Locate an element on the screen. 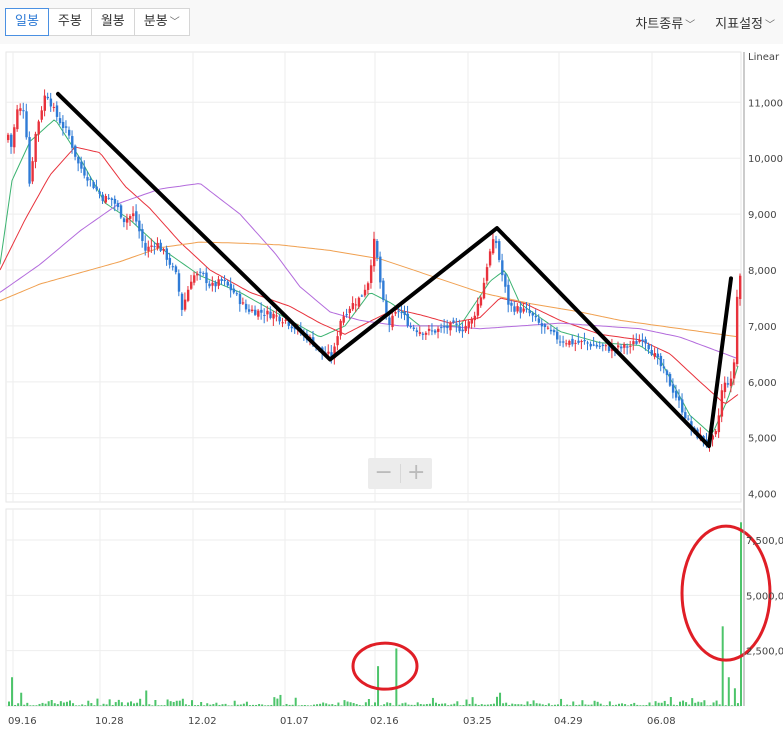  minus-icon: − is located at coordinates (383, 472).